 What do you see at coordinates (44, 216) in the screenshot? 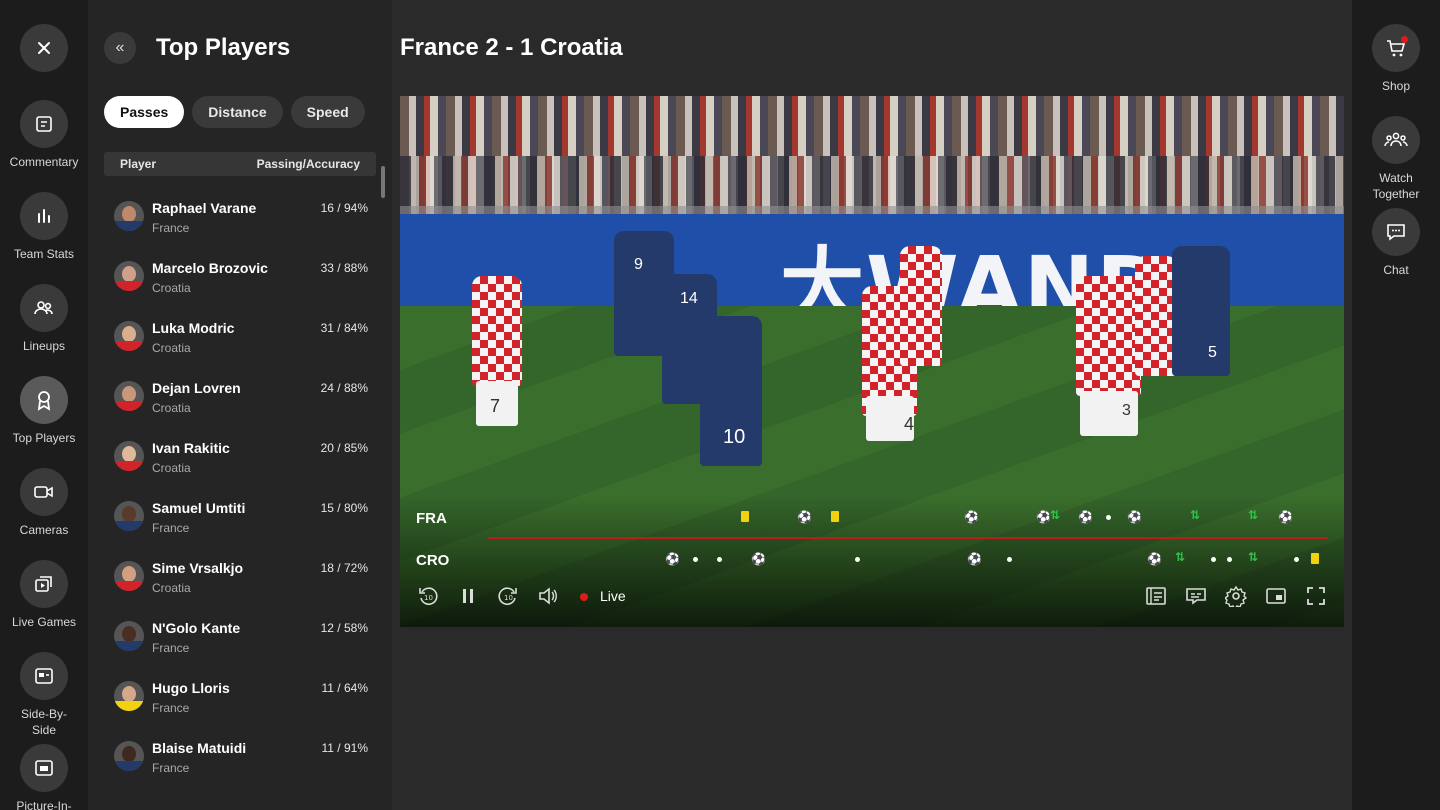
I see `bar-chart-icon` at bounding box center [44, 216].